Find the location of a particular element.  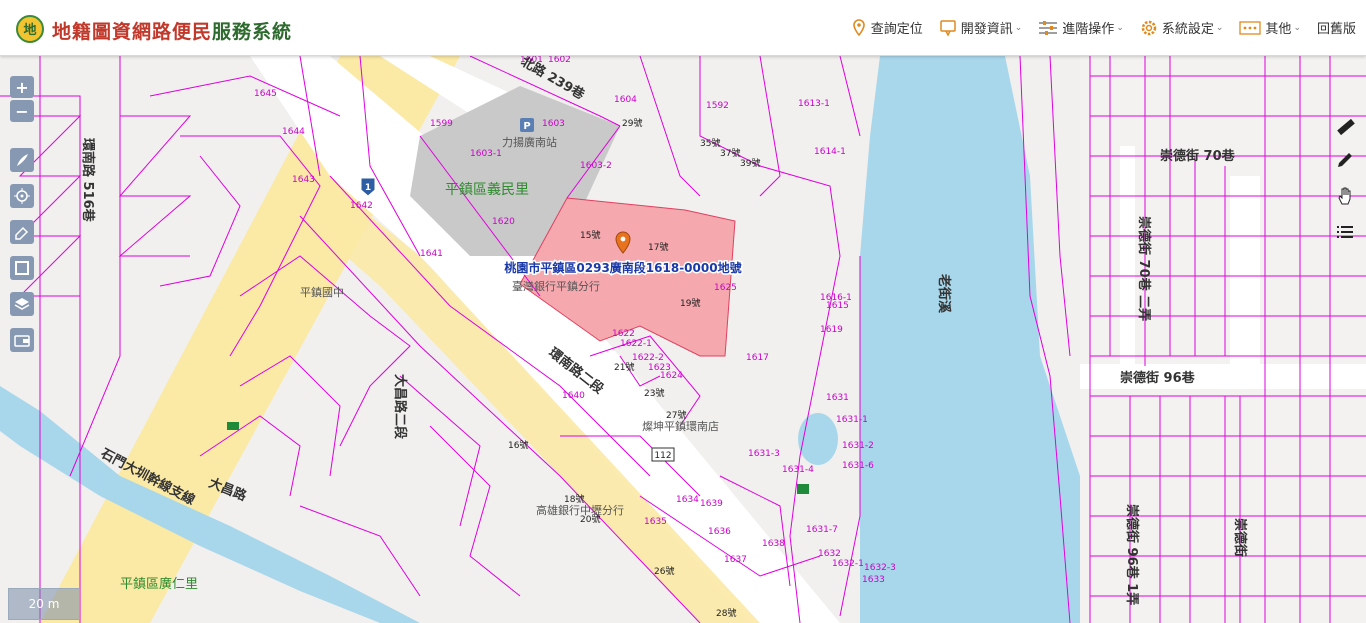

parcel-number-label: 1602 is located at coordinates (559, 60).